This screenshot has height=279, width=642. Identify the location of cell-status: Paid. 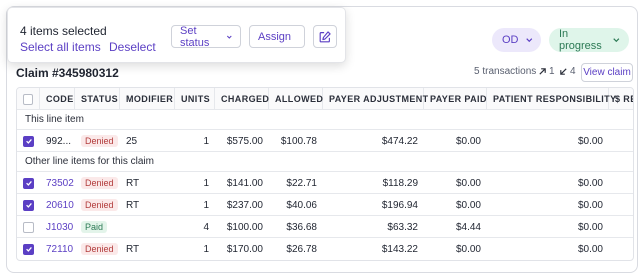
(97, 227).